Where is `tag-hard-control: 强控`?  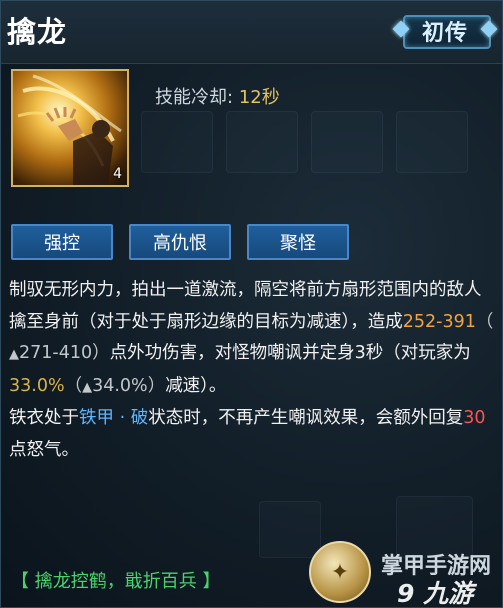
tag-hard-control: 强控 is located at coordinates (62, 242).